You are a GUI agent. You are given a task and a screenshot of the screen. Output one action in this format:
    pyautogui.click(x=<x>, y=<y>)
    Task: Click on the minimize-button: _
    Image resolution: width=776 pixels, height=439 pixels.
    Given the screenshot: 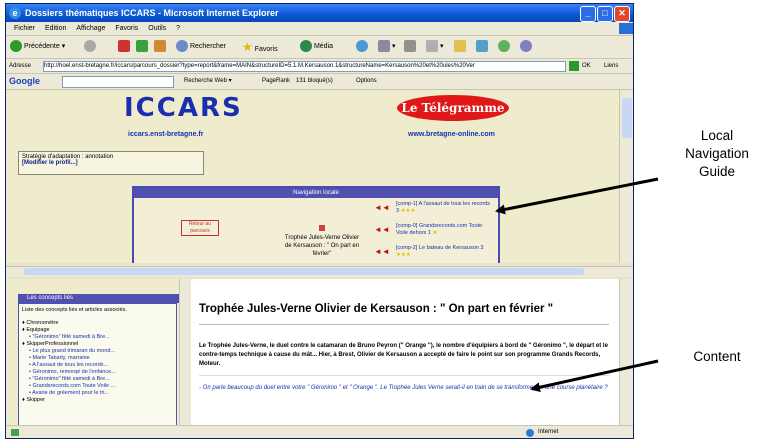 What is the action you would take?
    pyautogui.click(x=588, y=14)
    